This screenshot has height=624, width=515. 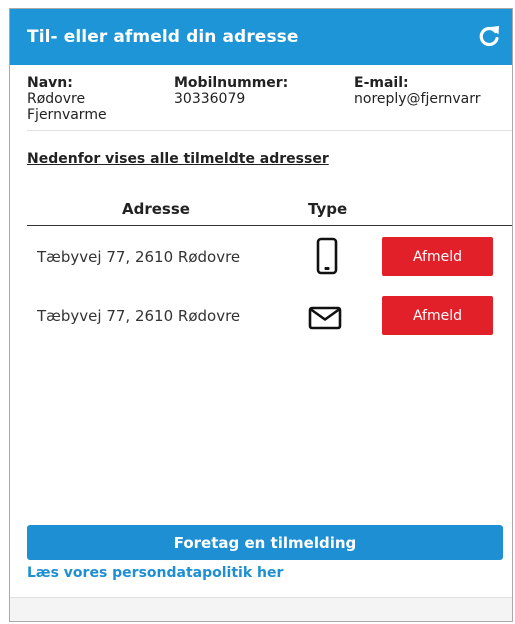 What do you see at coordinates (325, 318) in the screenshot?
I see `envelope-icon` at bounding box center [325, 318].